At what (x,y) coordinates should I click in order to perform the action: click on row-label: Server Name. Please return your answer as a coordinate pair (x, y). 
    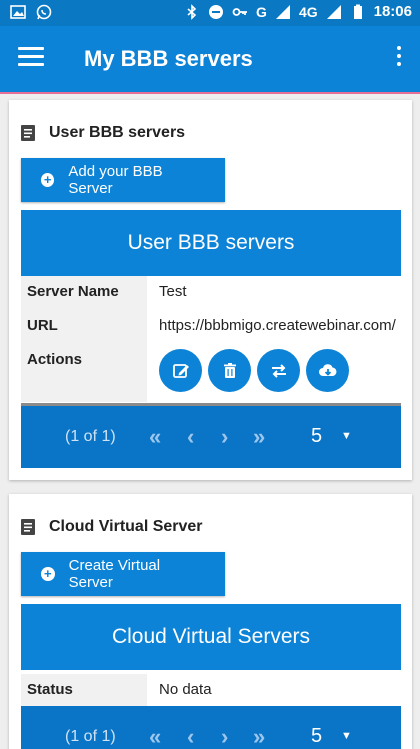
    Looking at the image, I should click on (84, 293).